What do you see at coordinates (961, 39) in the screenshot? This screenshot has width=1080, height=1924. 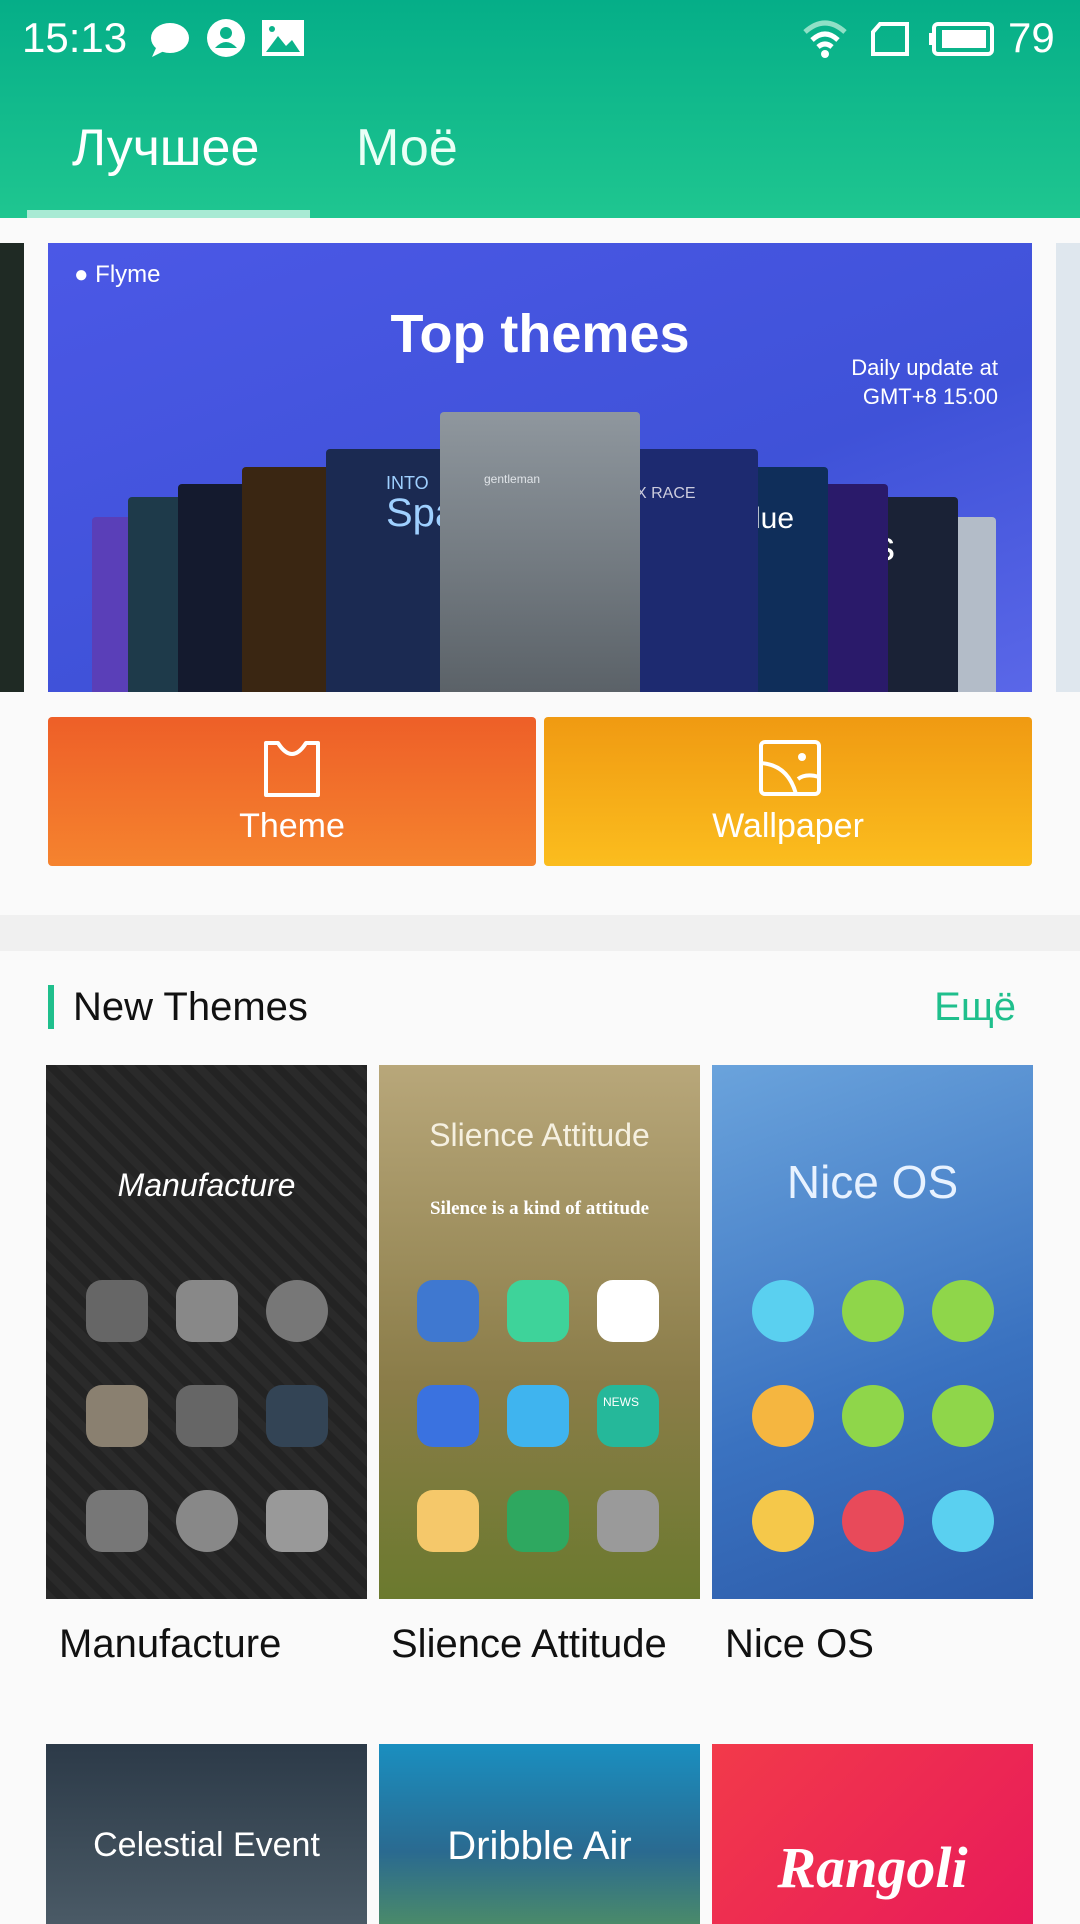 I see `battery-icon` at bounding box center [961, 39].